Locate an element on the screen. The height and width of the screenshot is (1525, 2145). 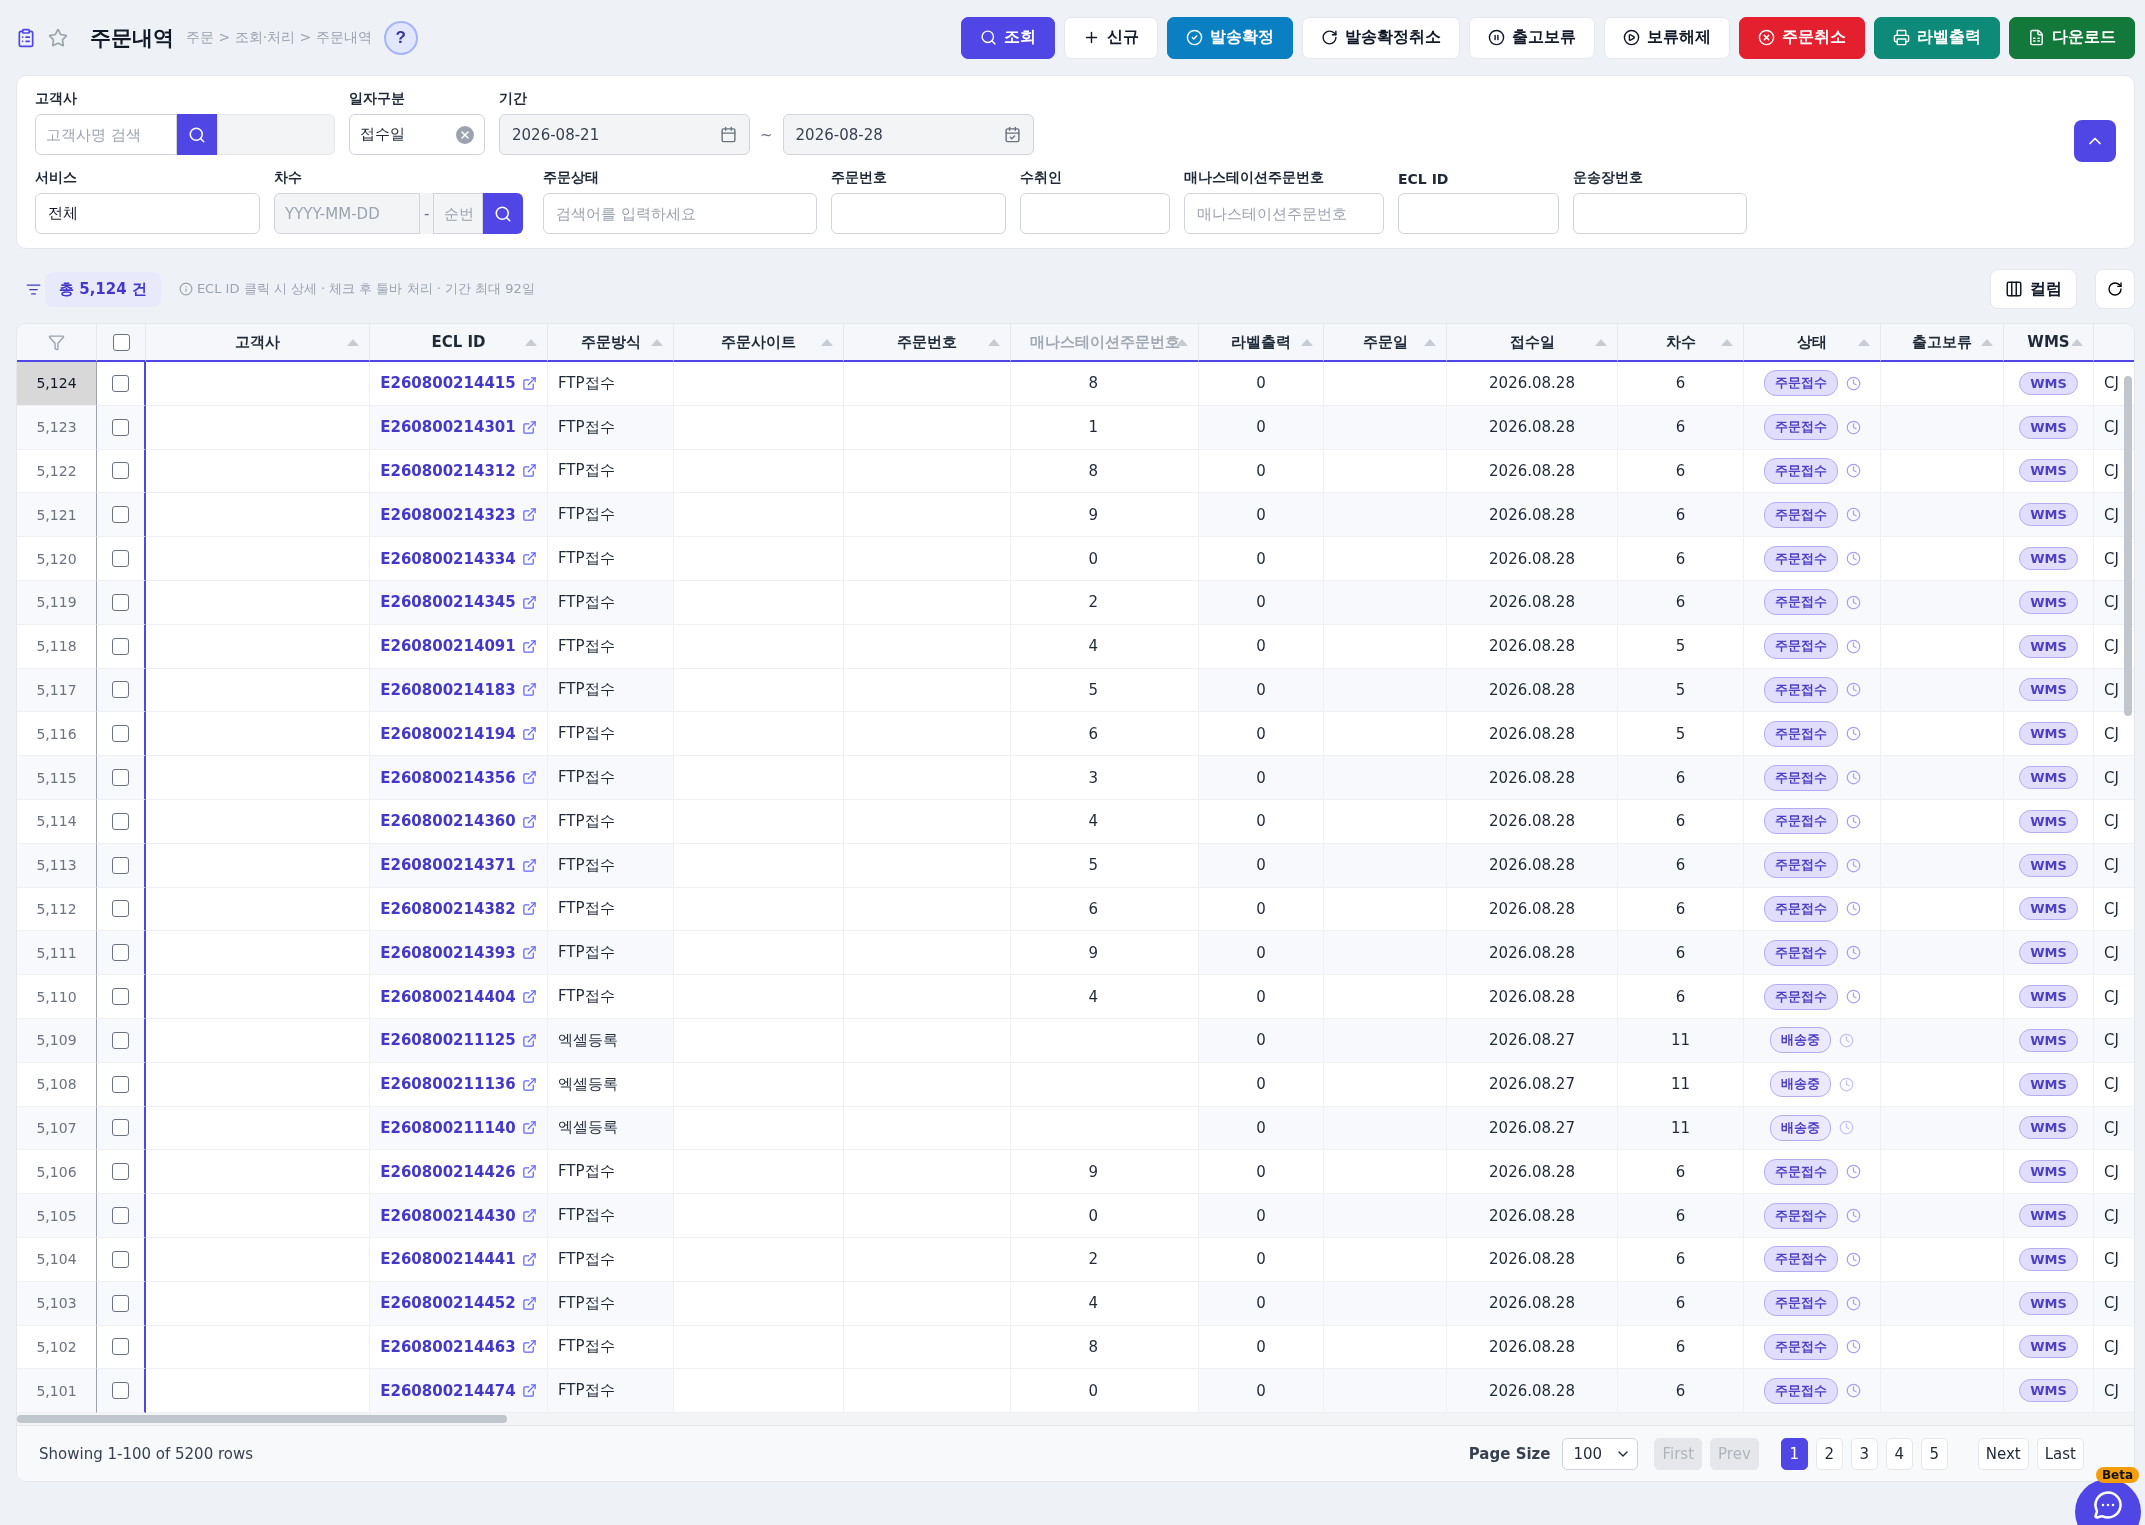
ecl-id-link: E260800214441 is located at coordinates (448, 1259).